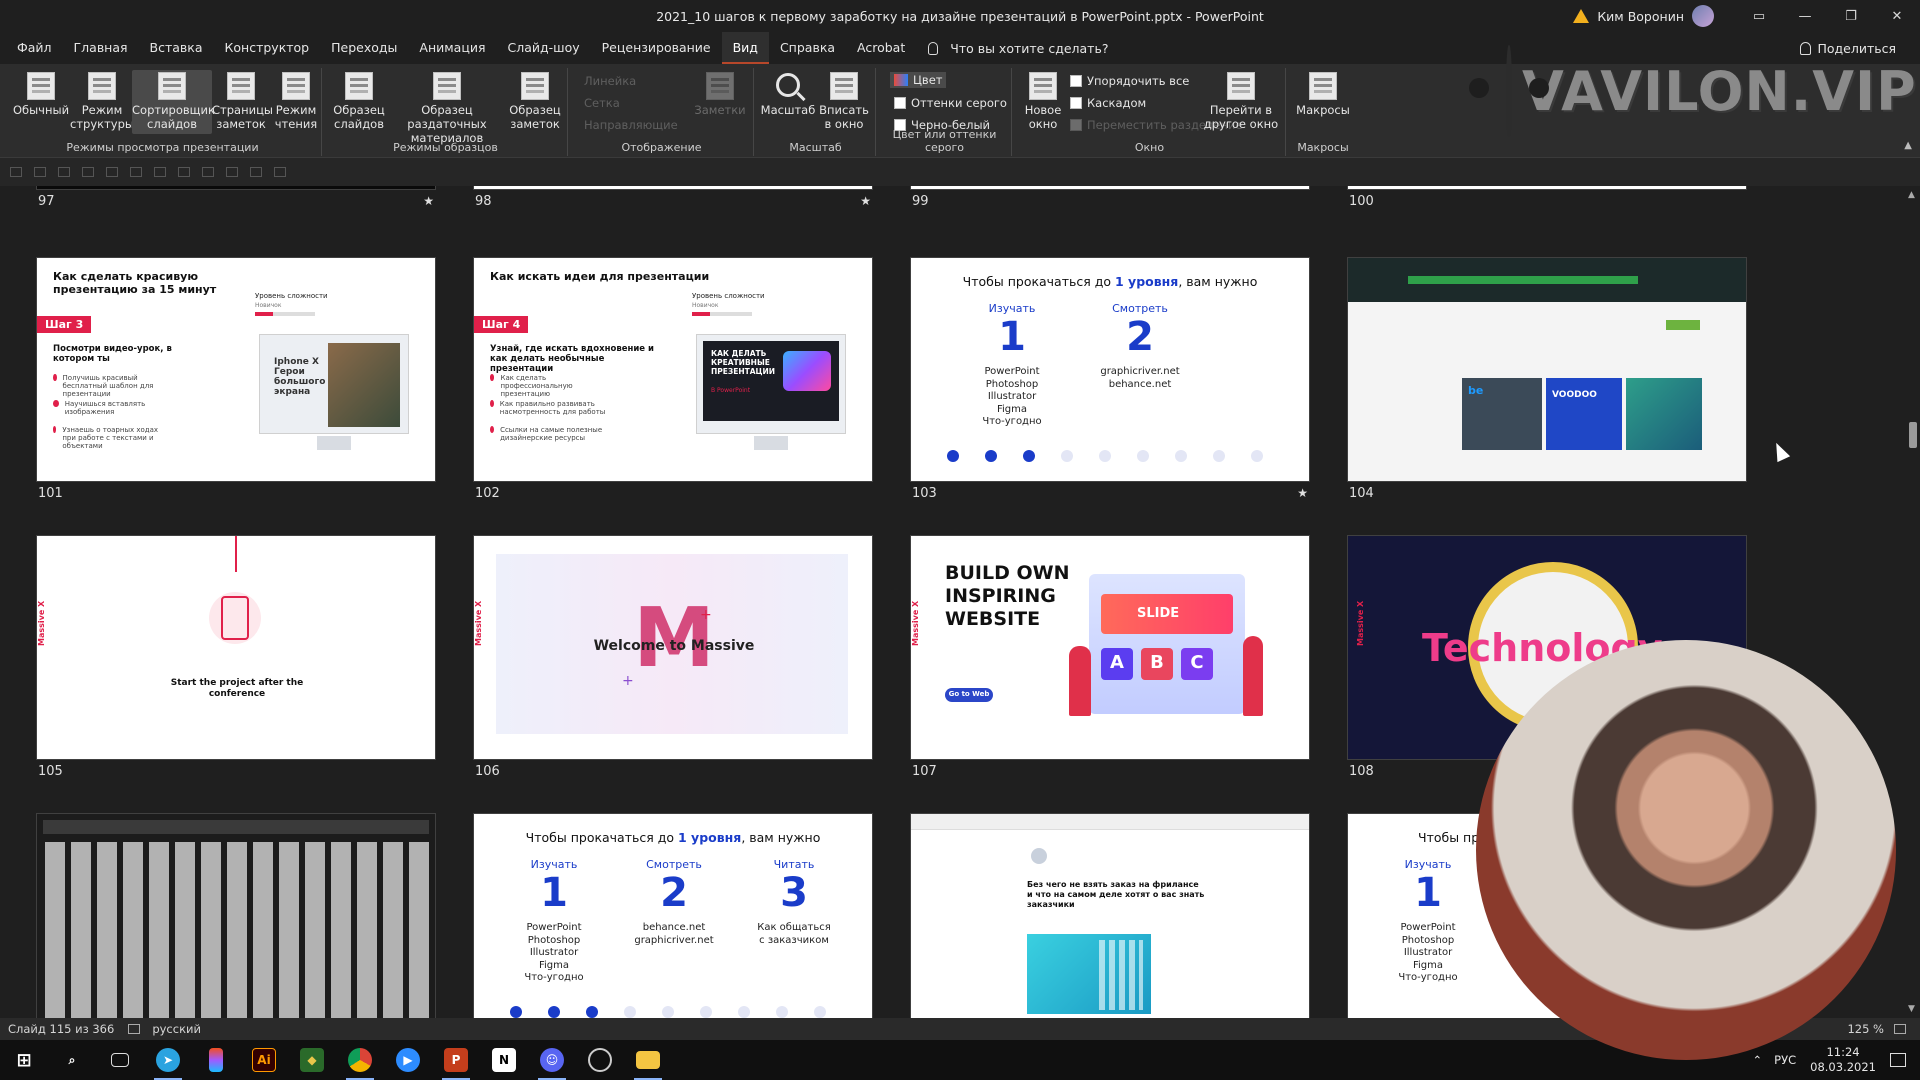  Describe the element at coordinates (364, 48) in the screenshot. I see `tab-transitions: Переходы` at that location.